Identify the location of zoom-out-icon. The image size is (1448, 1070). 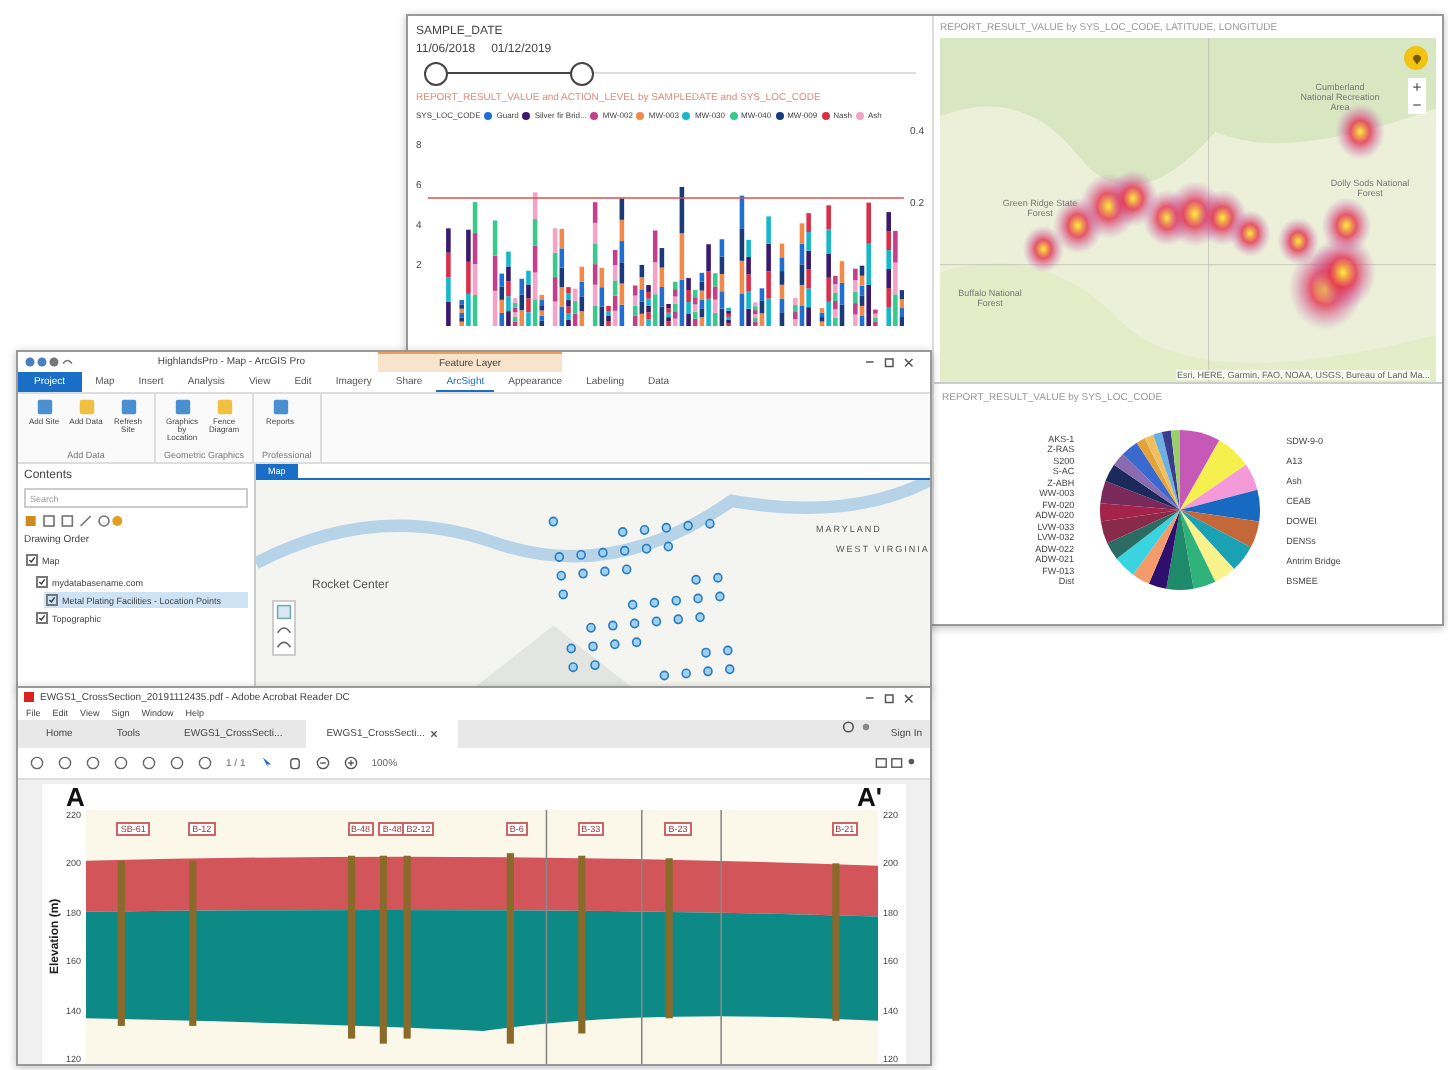
(322, 763).